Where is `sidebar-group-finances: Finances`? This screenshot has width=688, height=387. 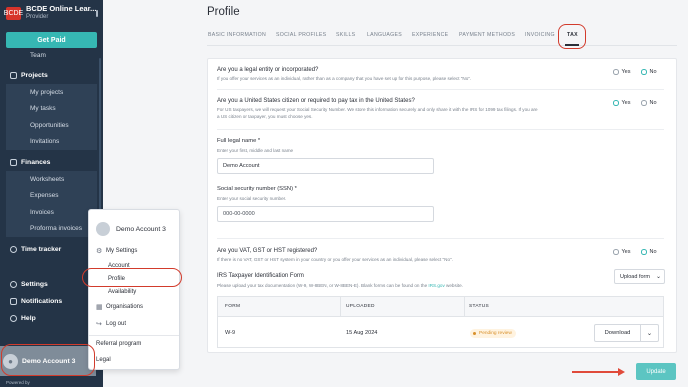 sidebar-group-finances: Finances is located at coordinates (51, 162).